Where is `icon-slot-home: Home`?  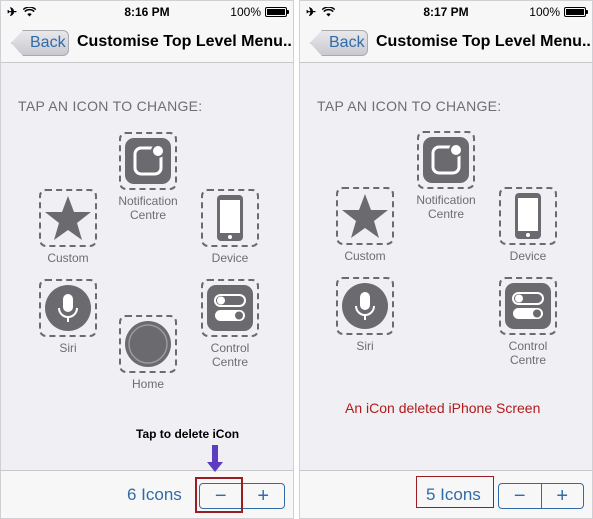
icon-slot-home: Home is located at coordinates (148, 353).